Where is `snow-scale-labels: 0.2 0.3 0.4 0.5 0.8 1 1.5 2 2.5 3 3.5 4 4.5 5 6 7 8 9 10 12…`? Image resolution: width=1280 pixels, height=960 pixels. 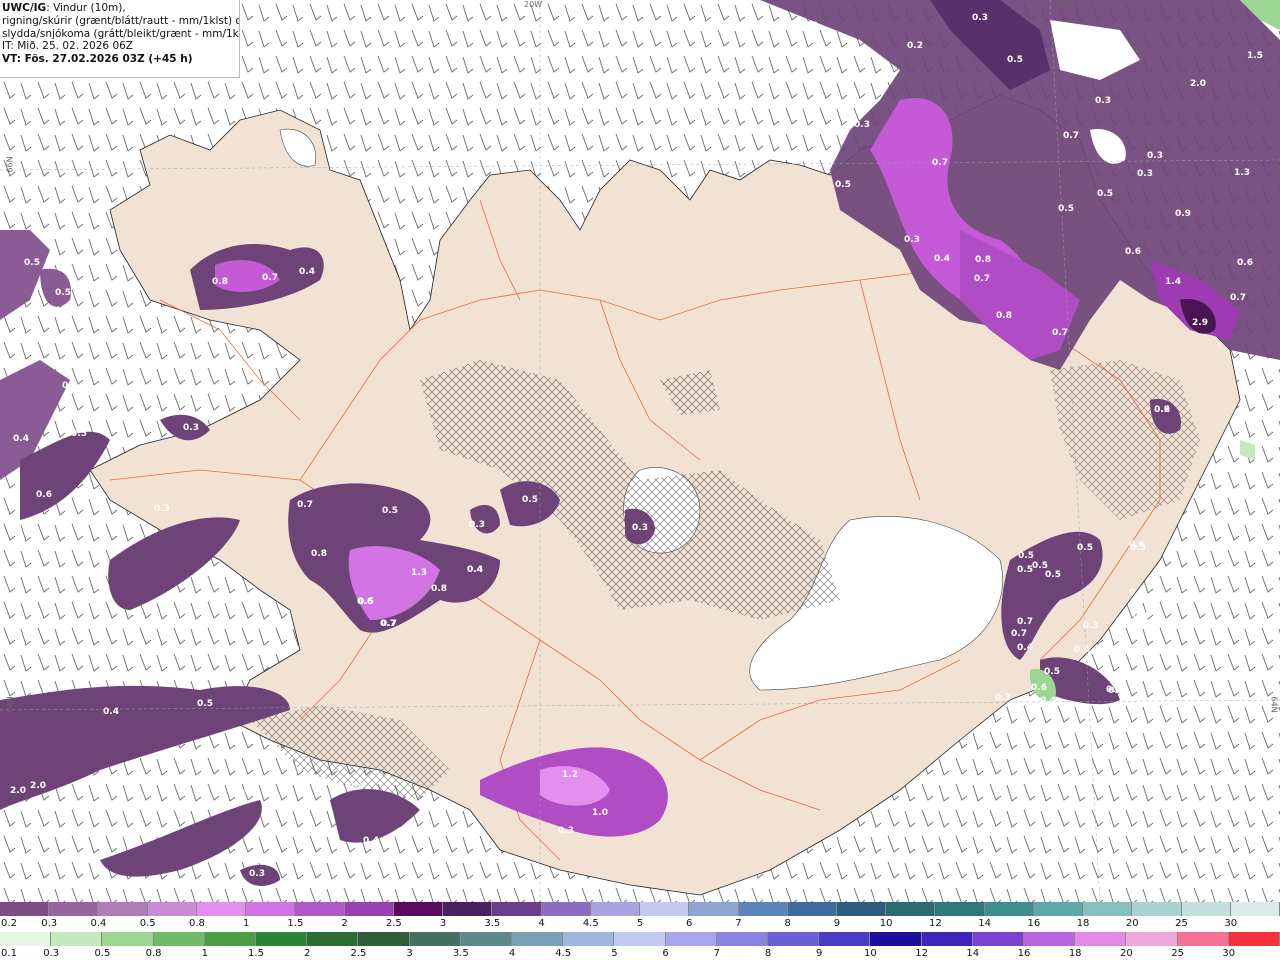
snow-scale-labels: 0.2 0.3 0.4 0.5 0.8 1 1.5 2 2.5 3 3.5 4 4.5 5 6 7 8 9 10 12… is located at coordinates (640, 924).